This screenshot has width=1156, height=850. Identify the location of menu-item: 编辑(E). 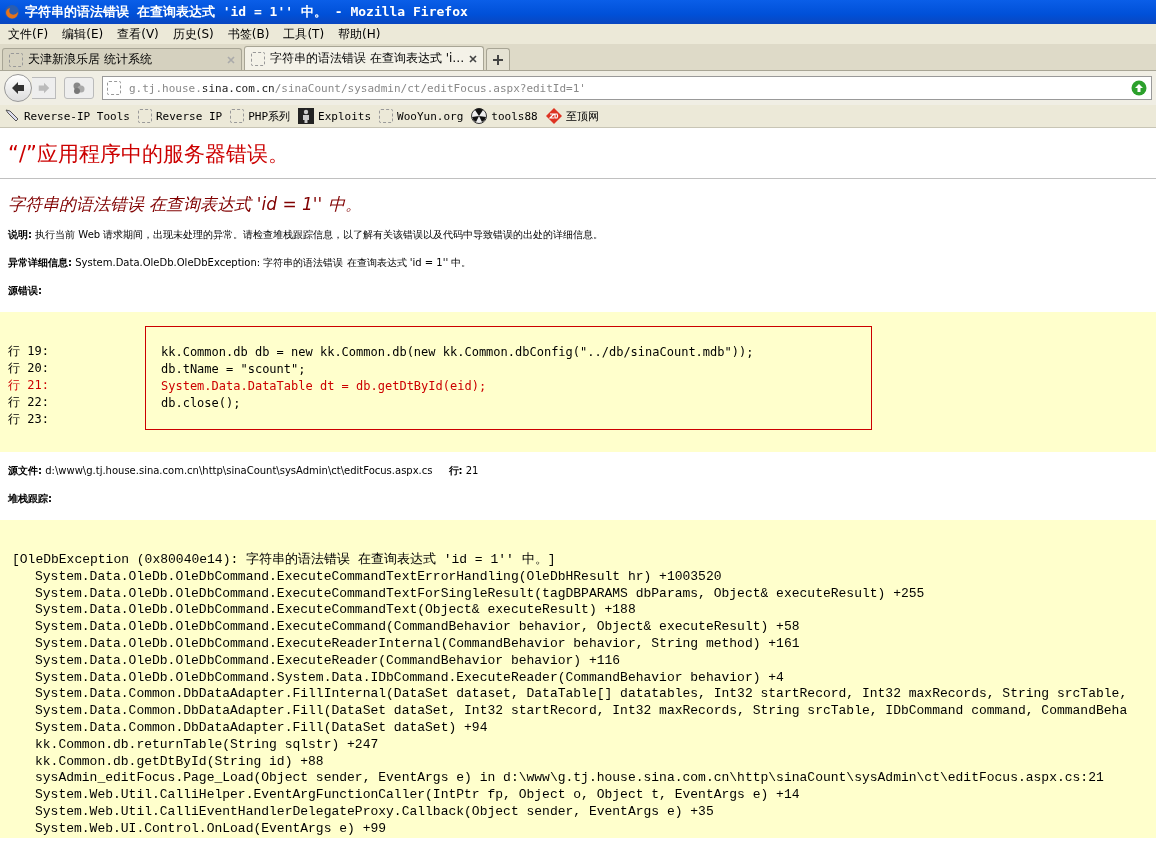
(84, 34).